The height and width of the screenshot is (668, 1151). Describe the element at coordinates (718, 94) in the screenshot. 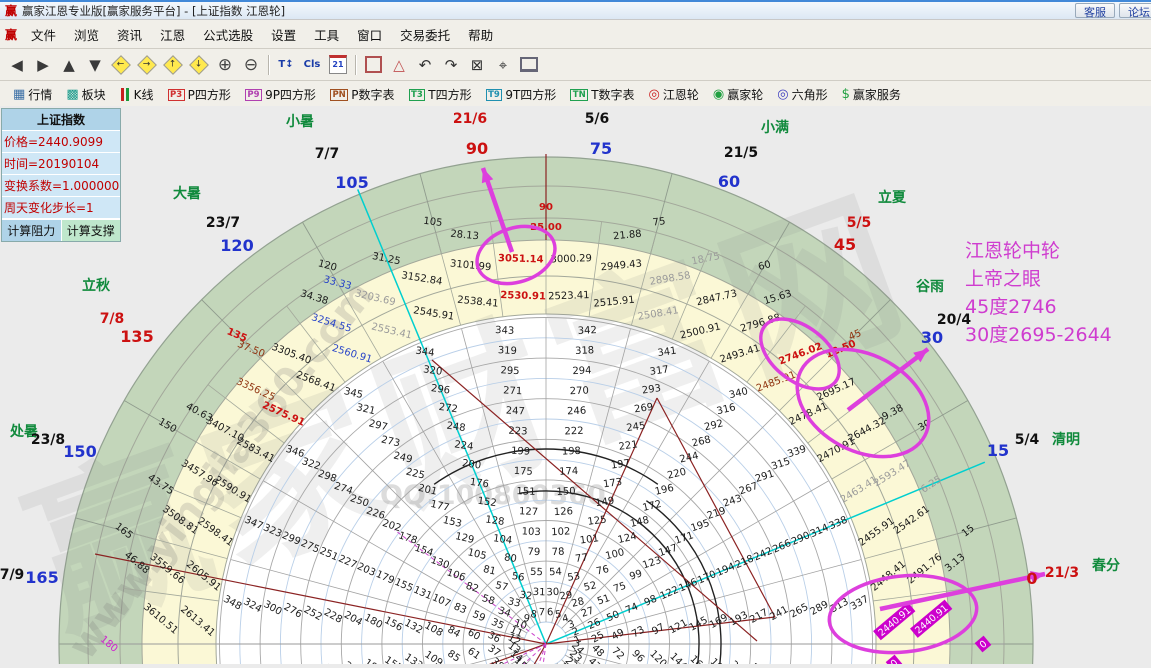

I see `winner-wheel-icon: ◉` at that location.